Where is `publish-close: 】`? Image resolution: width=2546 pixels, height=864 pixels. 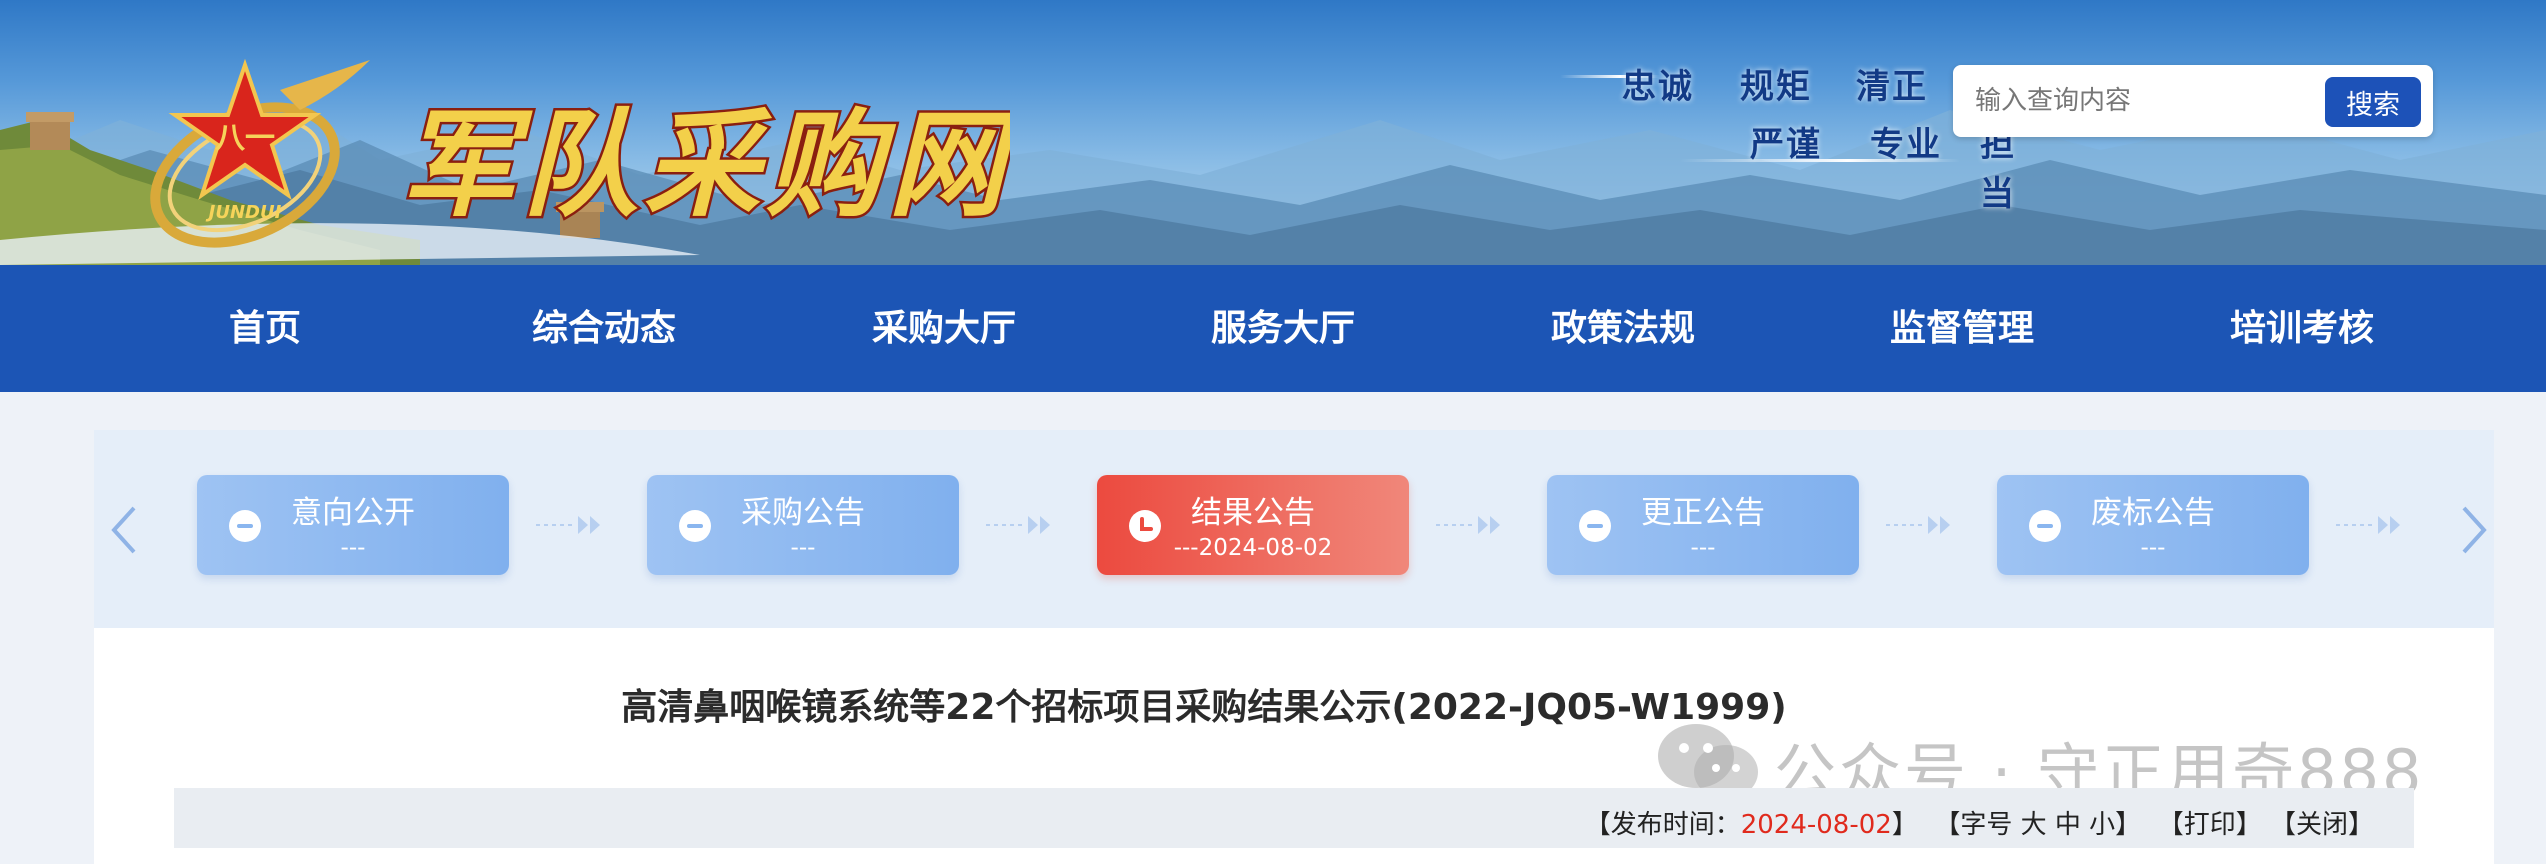 publish-close: 】 is located at coordinates (1904, 825).